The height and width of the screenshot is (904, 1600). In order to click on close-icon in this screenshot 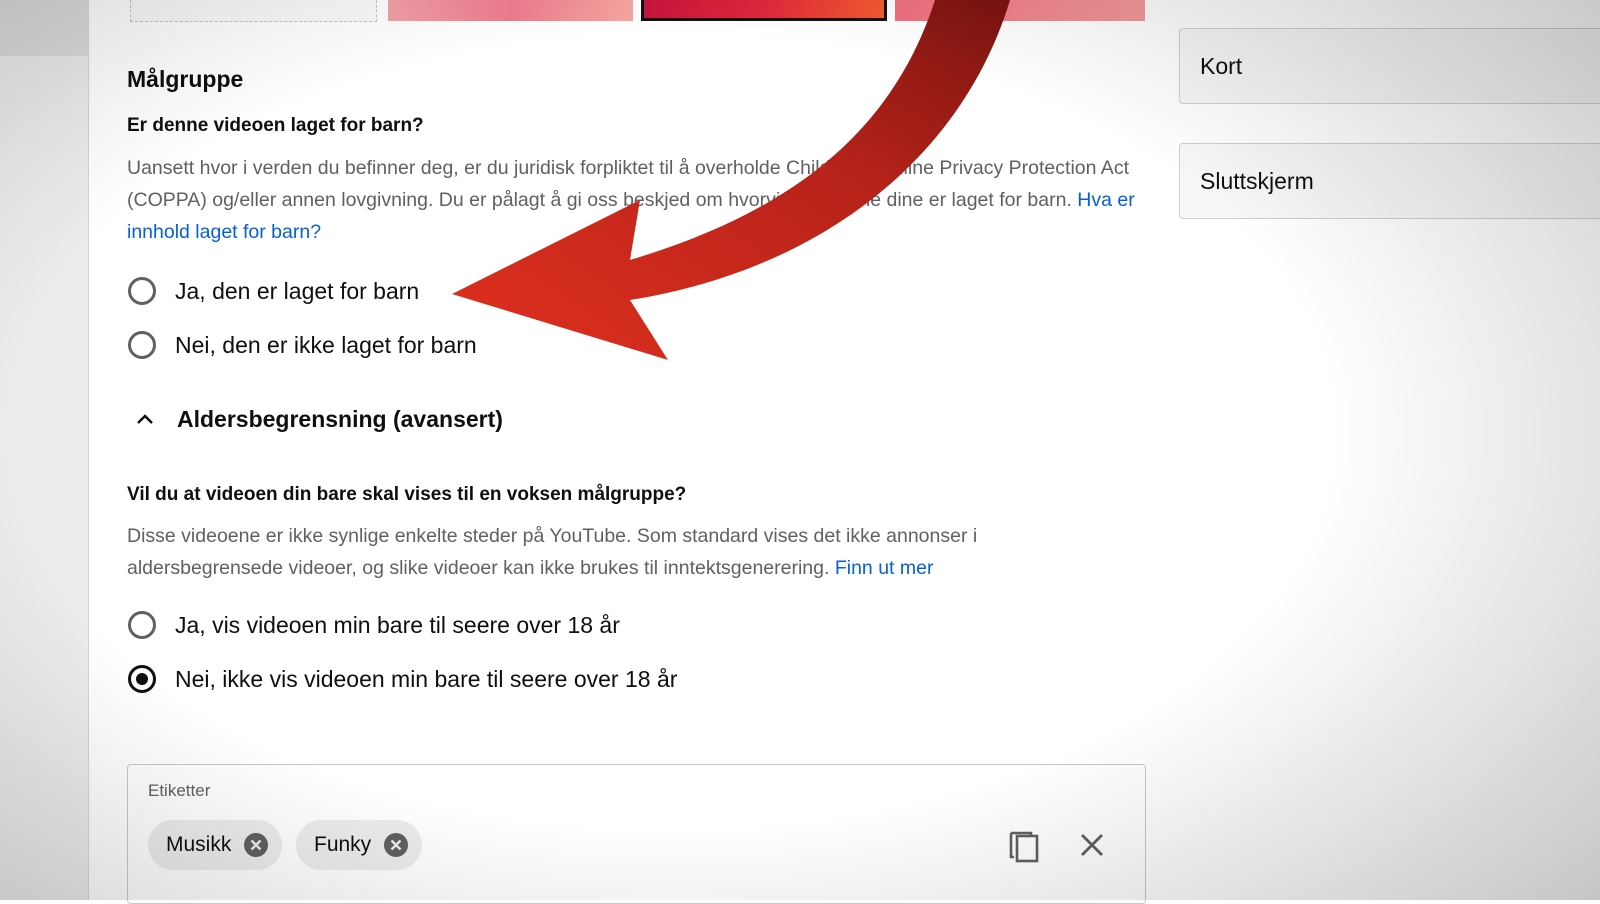, I will do `click(1092, 845)`.